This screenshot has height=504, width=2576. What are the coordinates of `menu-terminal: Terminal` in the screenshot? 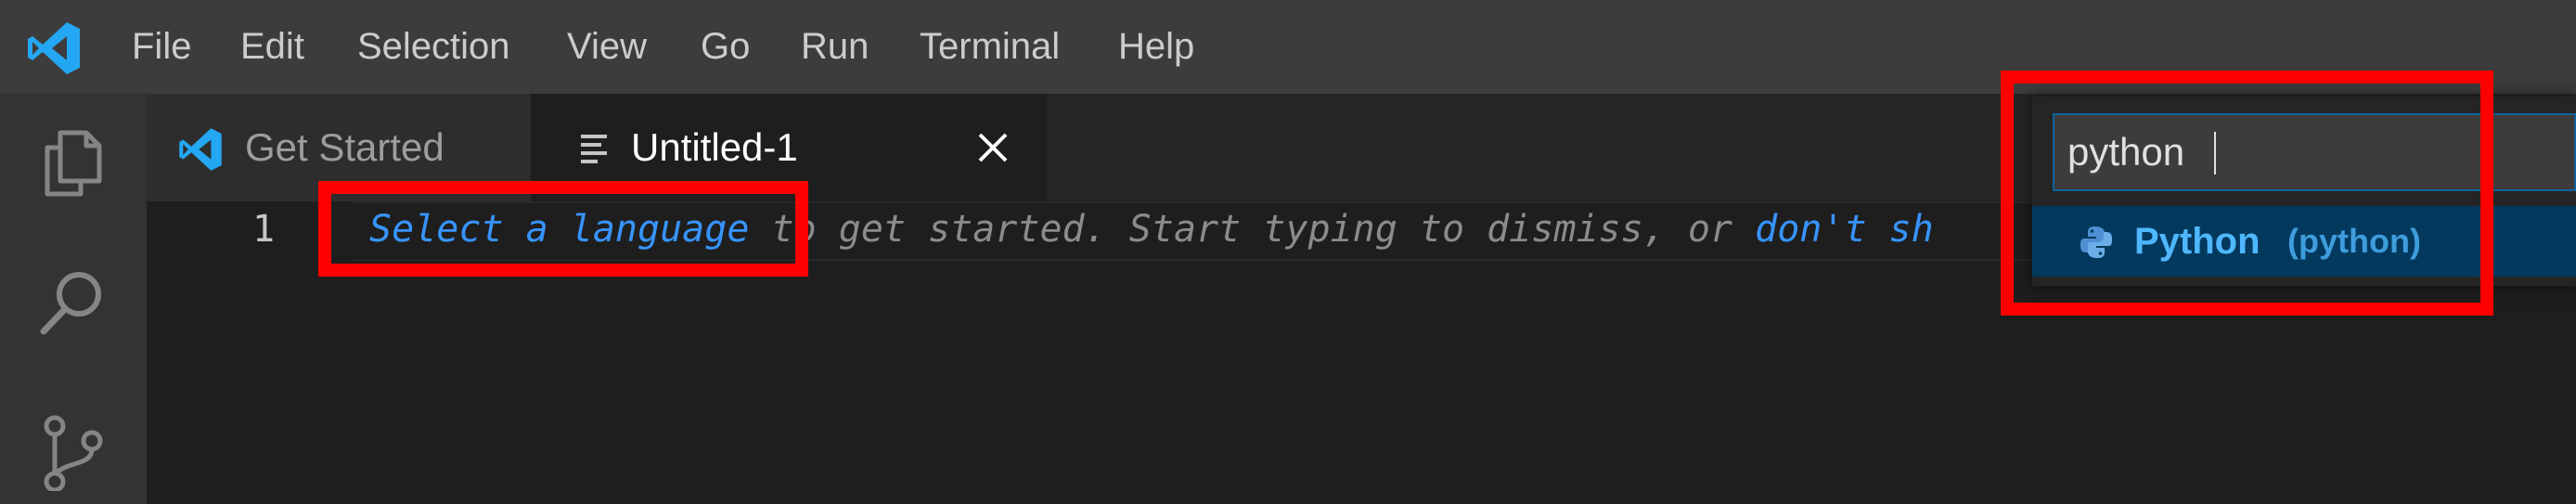 It's located at (990, 47).